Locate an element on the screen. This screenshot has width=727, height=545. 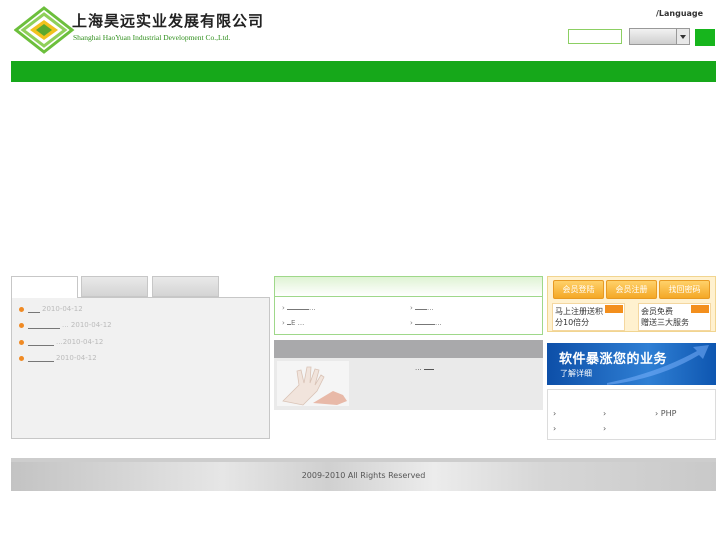
product-section-header is located at coordinates (408, 349).